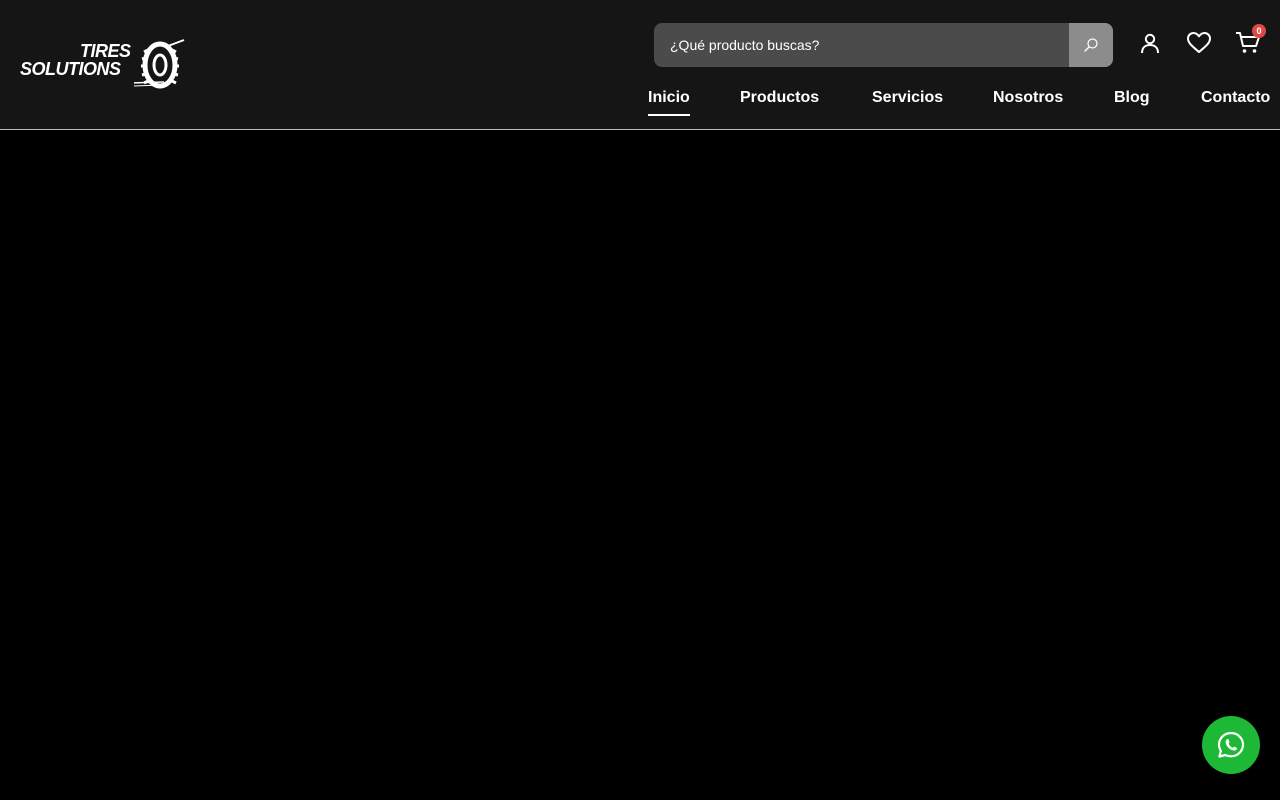  What do you see at coordinates (159, 64) in the screenshot?
I see `tire-logo-icon` at bounding box center [159, 64].